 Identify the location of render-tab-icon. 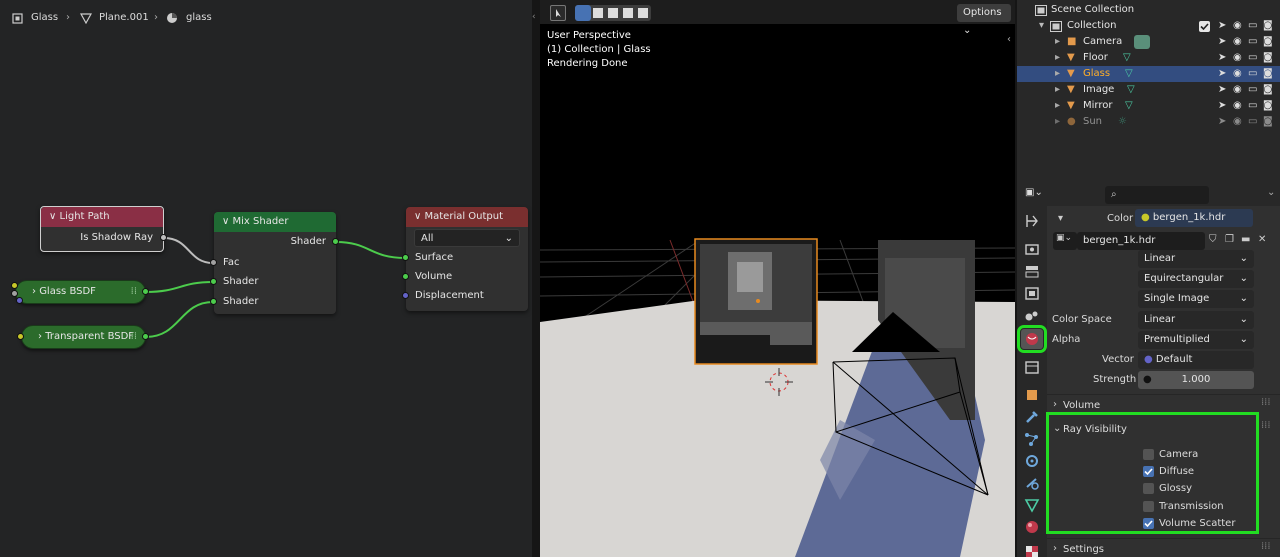
(1032, 249).